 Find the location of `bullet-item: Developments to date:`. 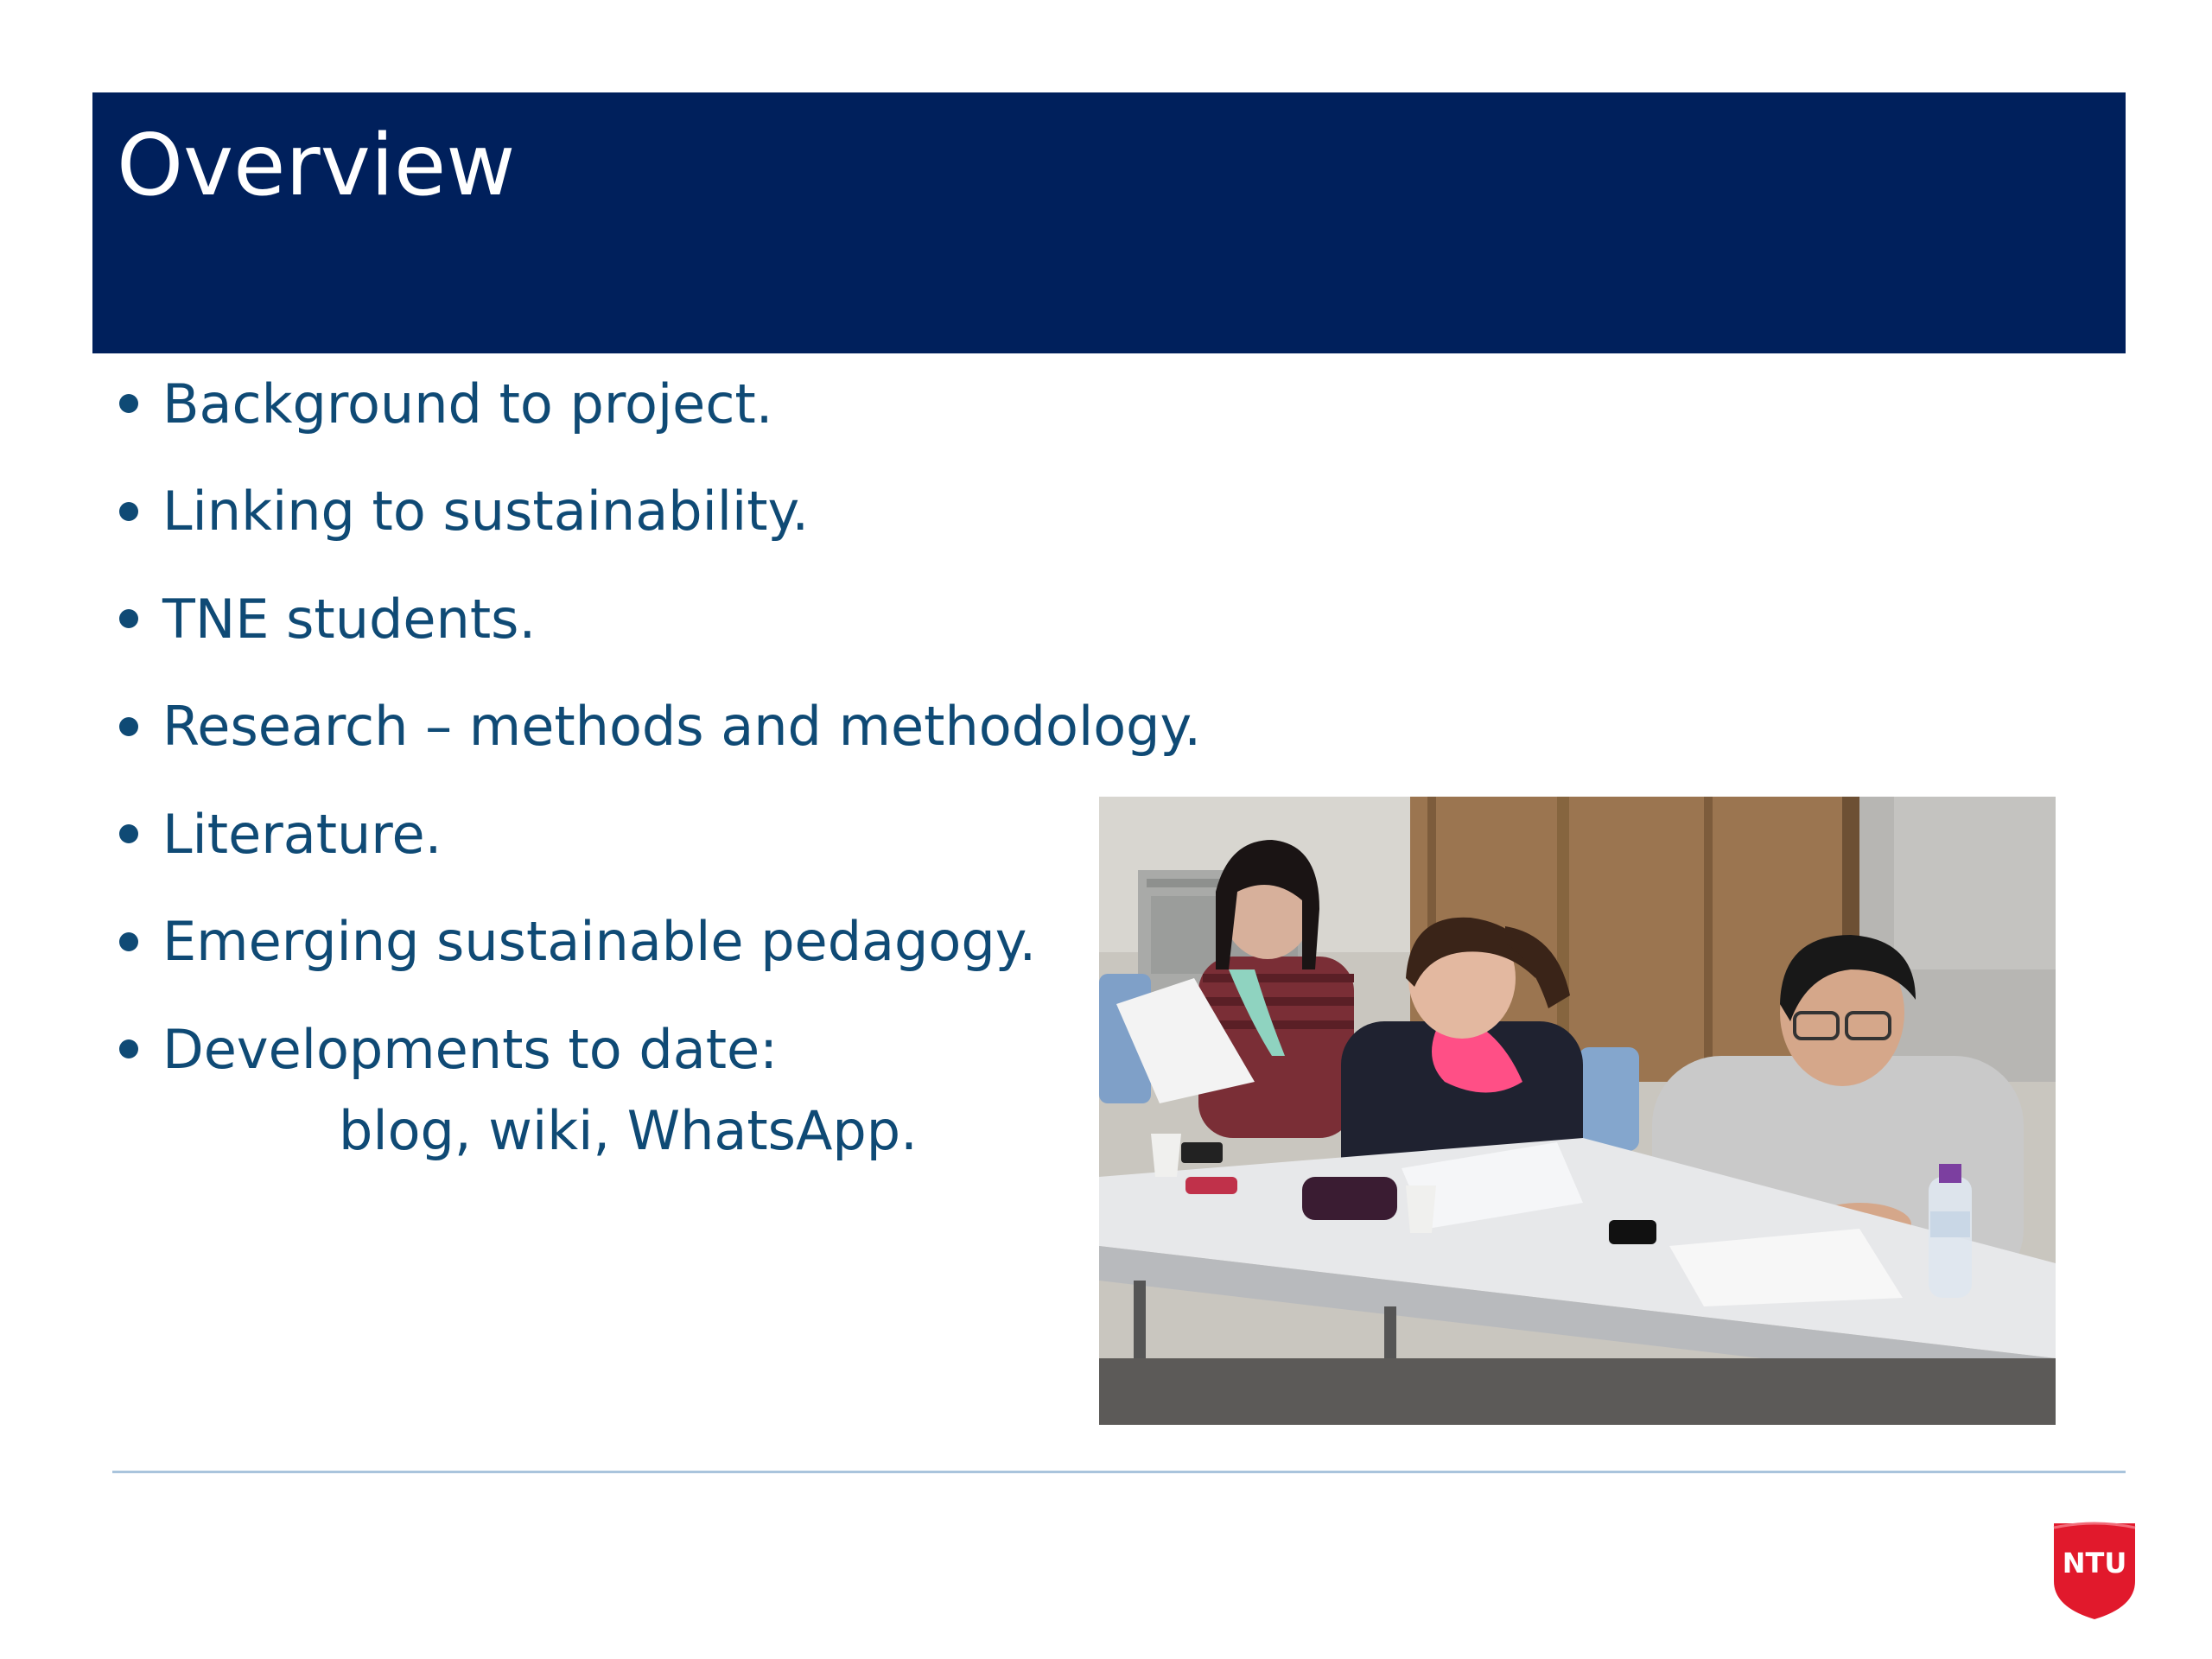

bullet-item: Developments to date: is located at coordinates (657, 1049).